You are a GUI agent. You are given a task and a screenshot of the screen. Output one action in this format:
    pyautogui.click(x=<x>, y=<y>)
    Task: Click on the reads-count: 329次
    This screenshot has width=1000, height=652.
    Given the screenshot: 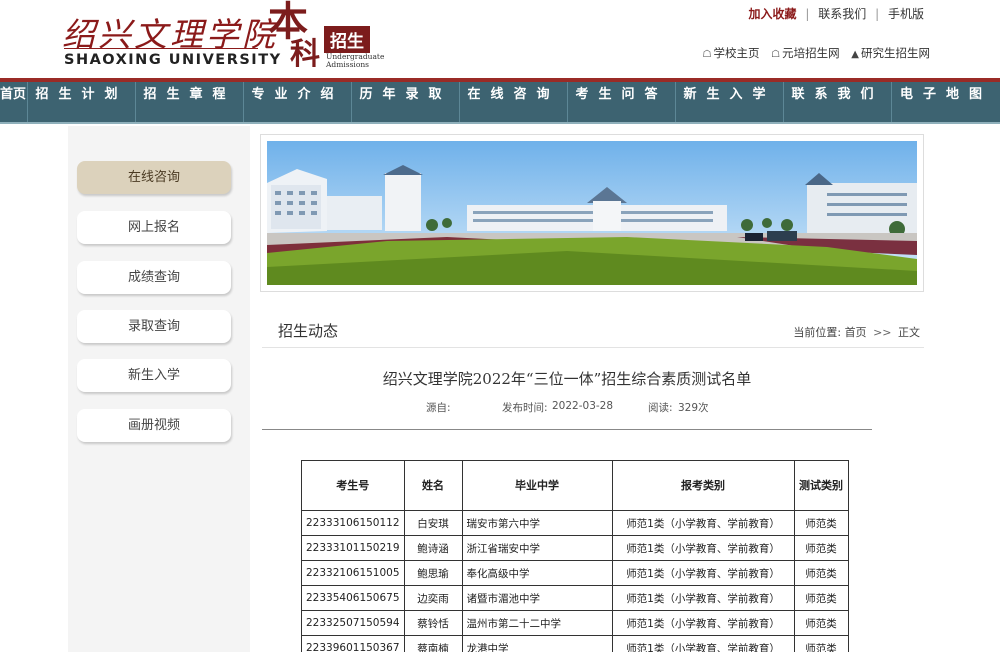 What is the action you would take?
    pyautogui.click(x=693, y=408)
    